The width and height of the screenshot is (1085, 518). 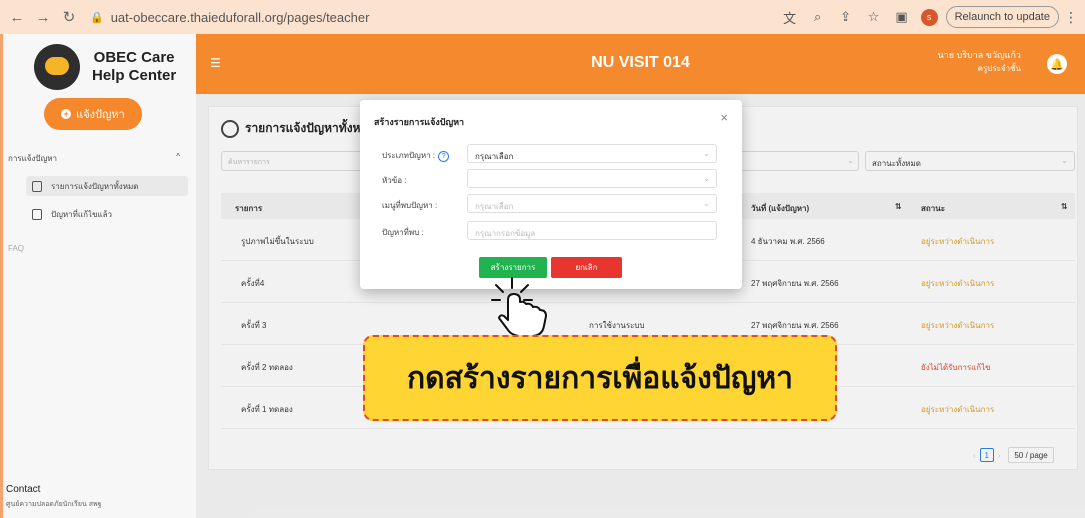 What do you see at coordinates (100, 115) in the screenshot?
I see `report-problem-label: แจ้งปัญหา` at bounding box center [100, 115].